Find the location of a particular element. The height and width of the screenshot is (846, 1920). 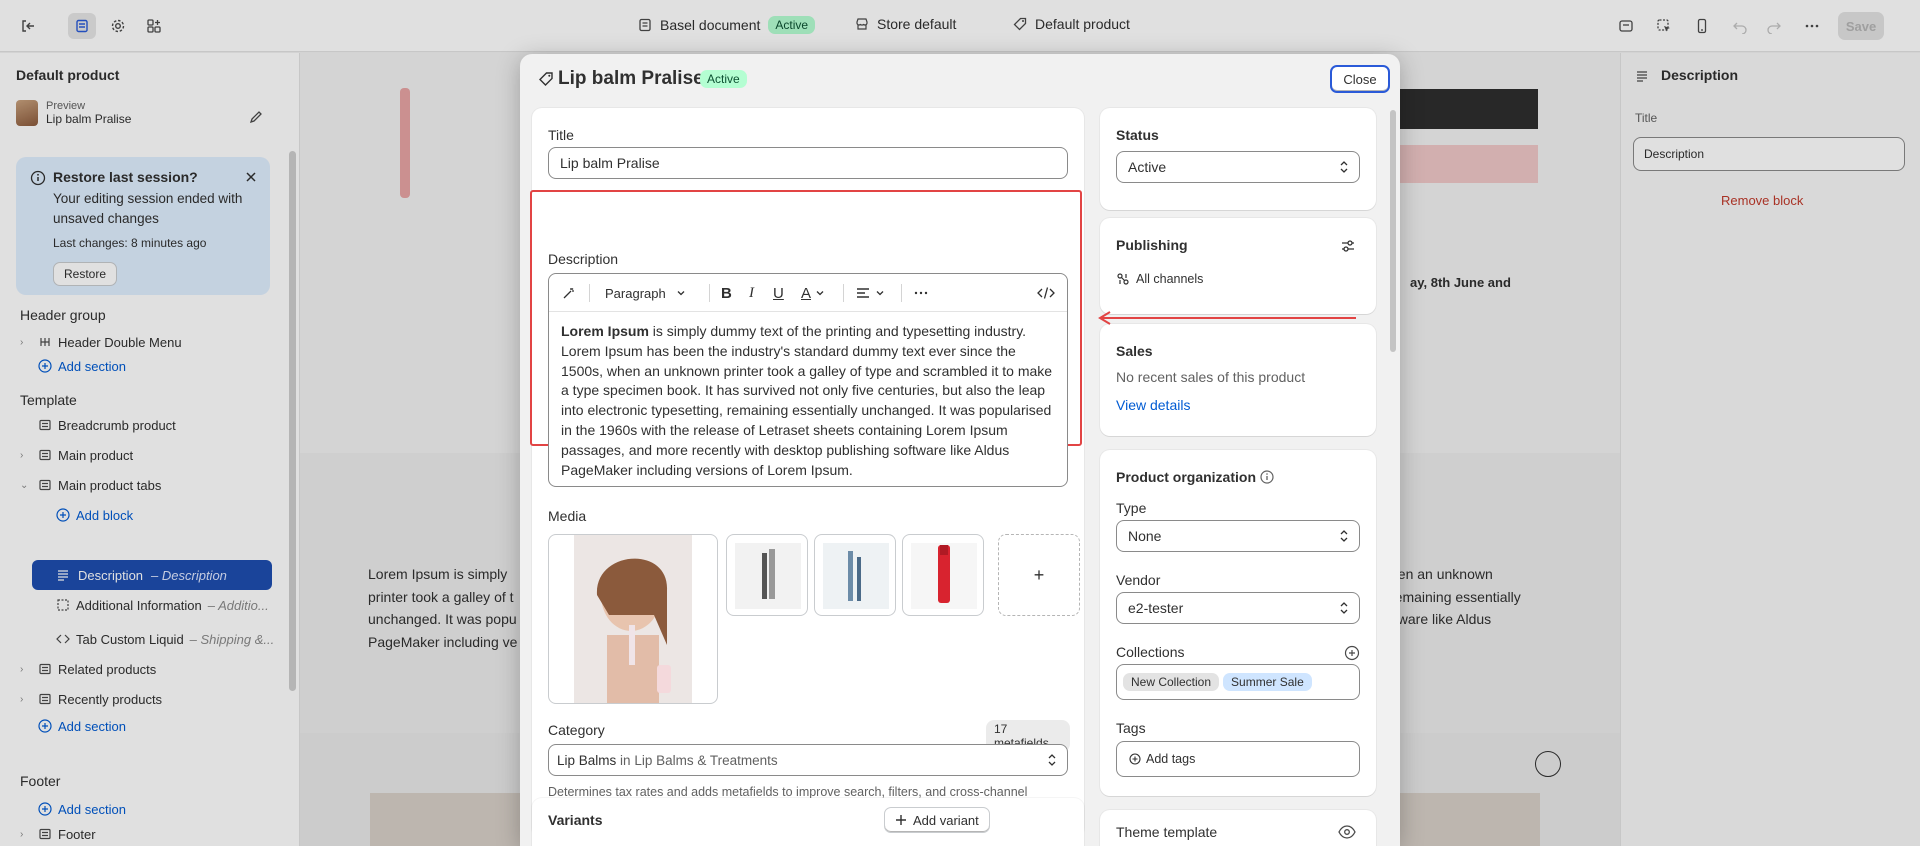

underline-icon: U is located at coordinates (778, 293).